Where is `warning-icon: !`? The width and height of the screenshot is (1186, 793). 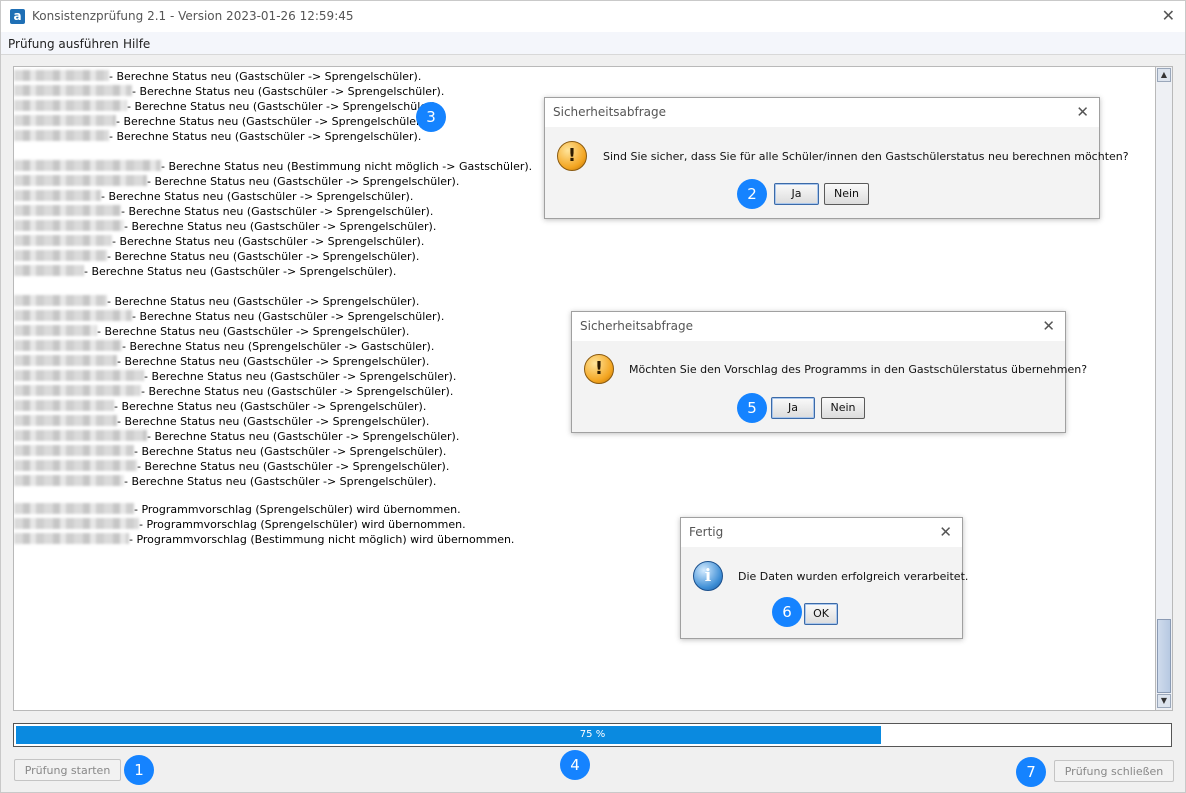 warning-icon: ! is located at coordinates (599, 369).